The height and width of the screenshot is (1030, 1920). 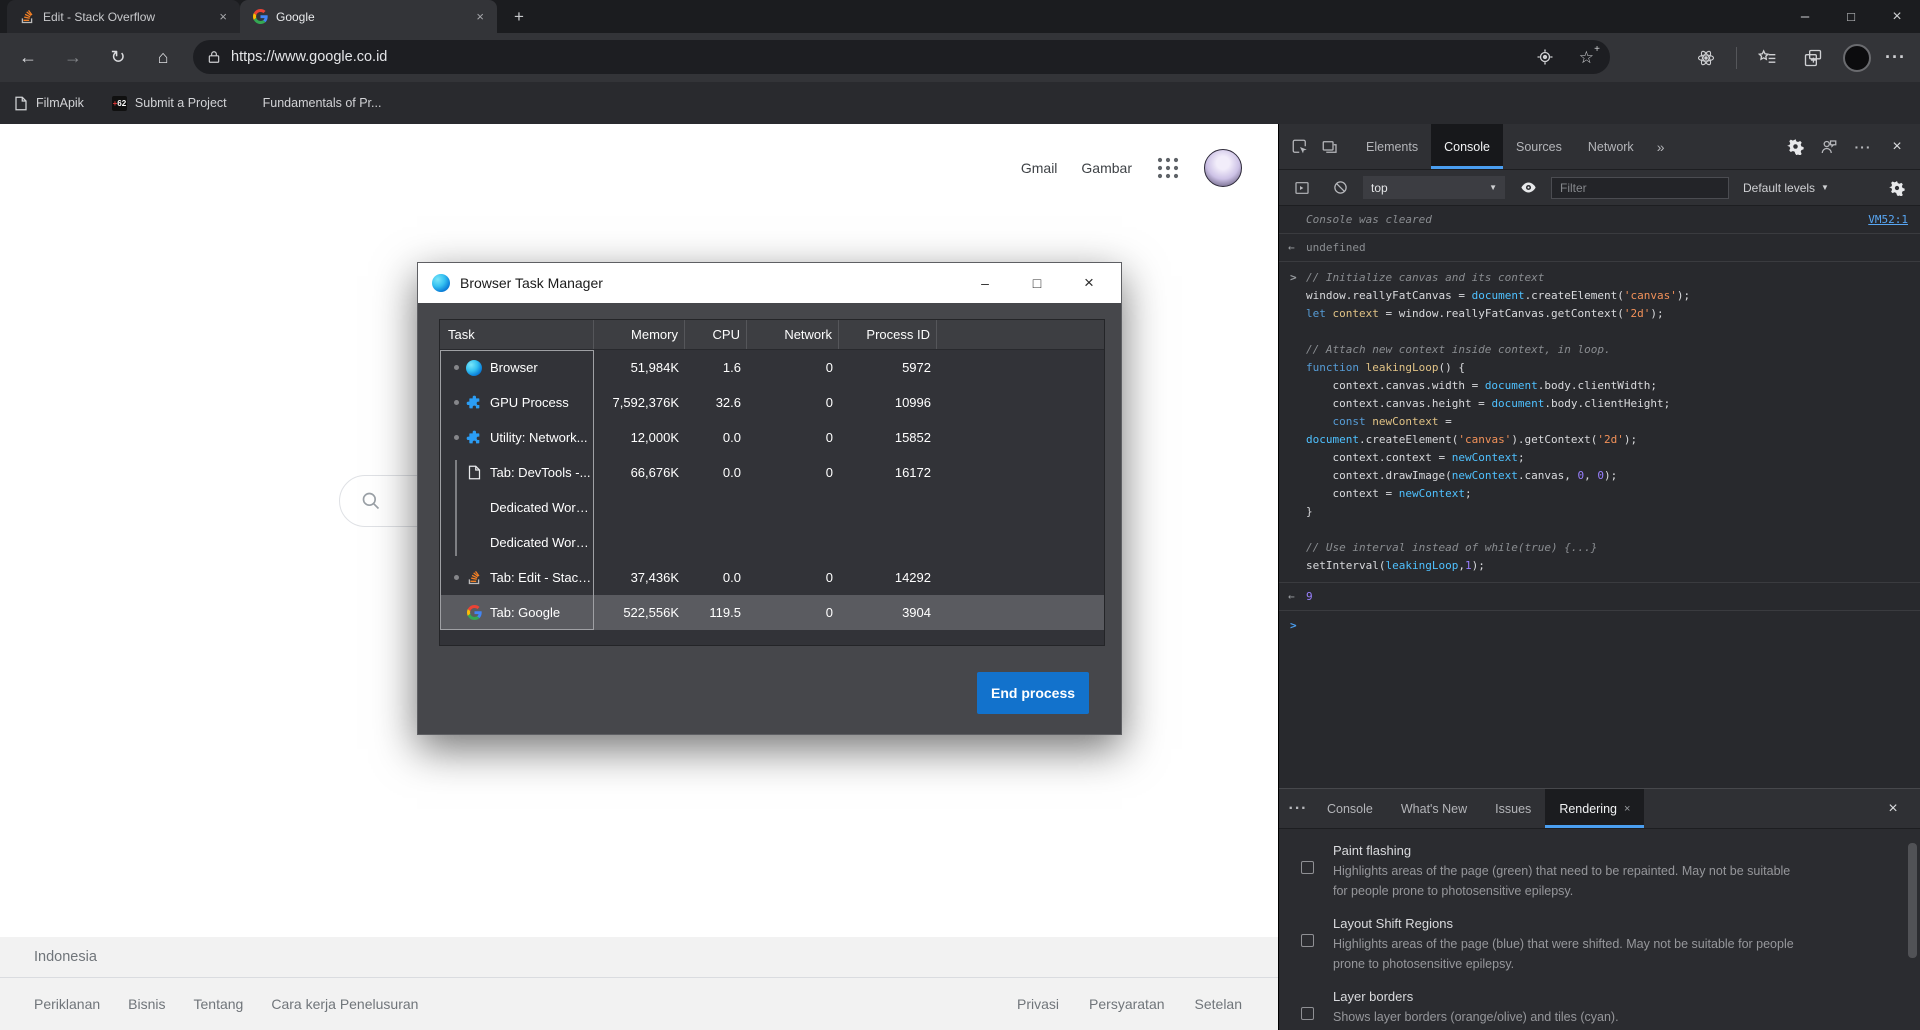 I want to click on task-row: GPU Process 7,592,376K 32.6 0 10996, so click(x=772, y=402).